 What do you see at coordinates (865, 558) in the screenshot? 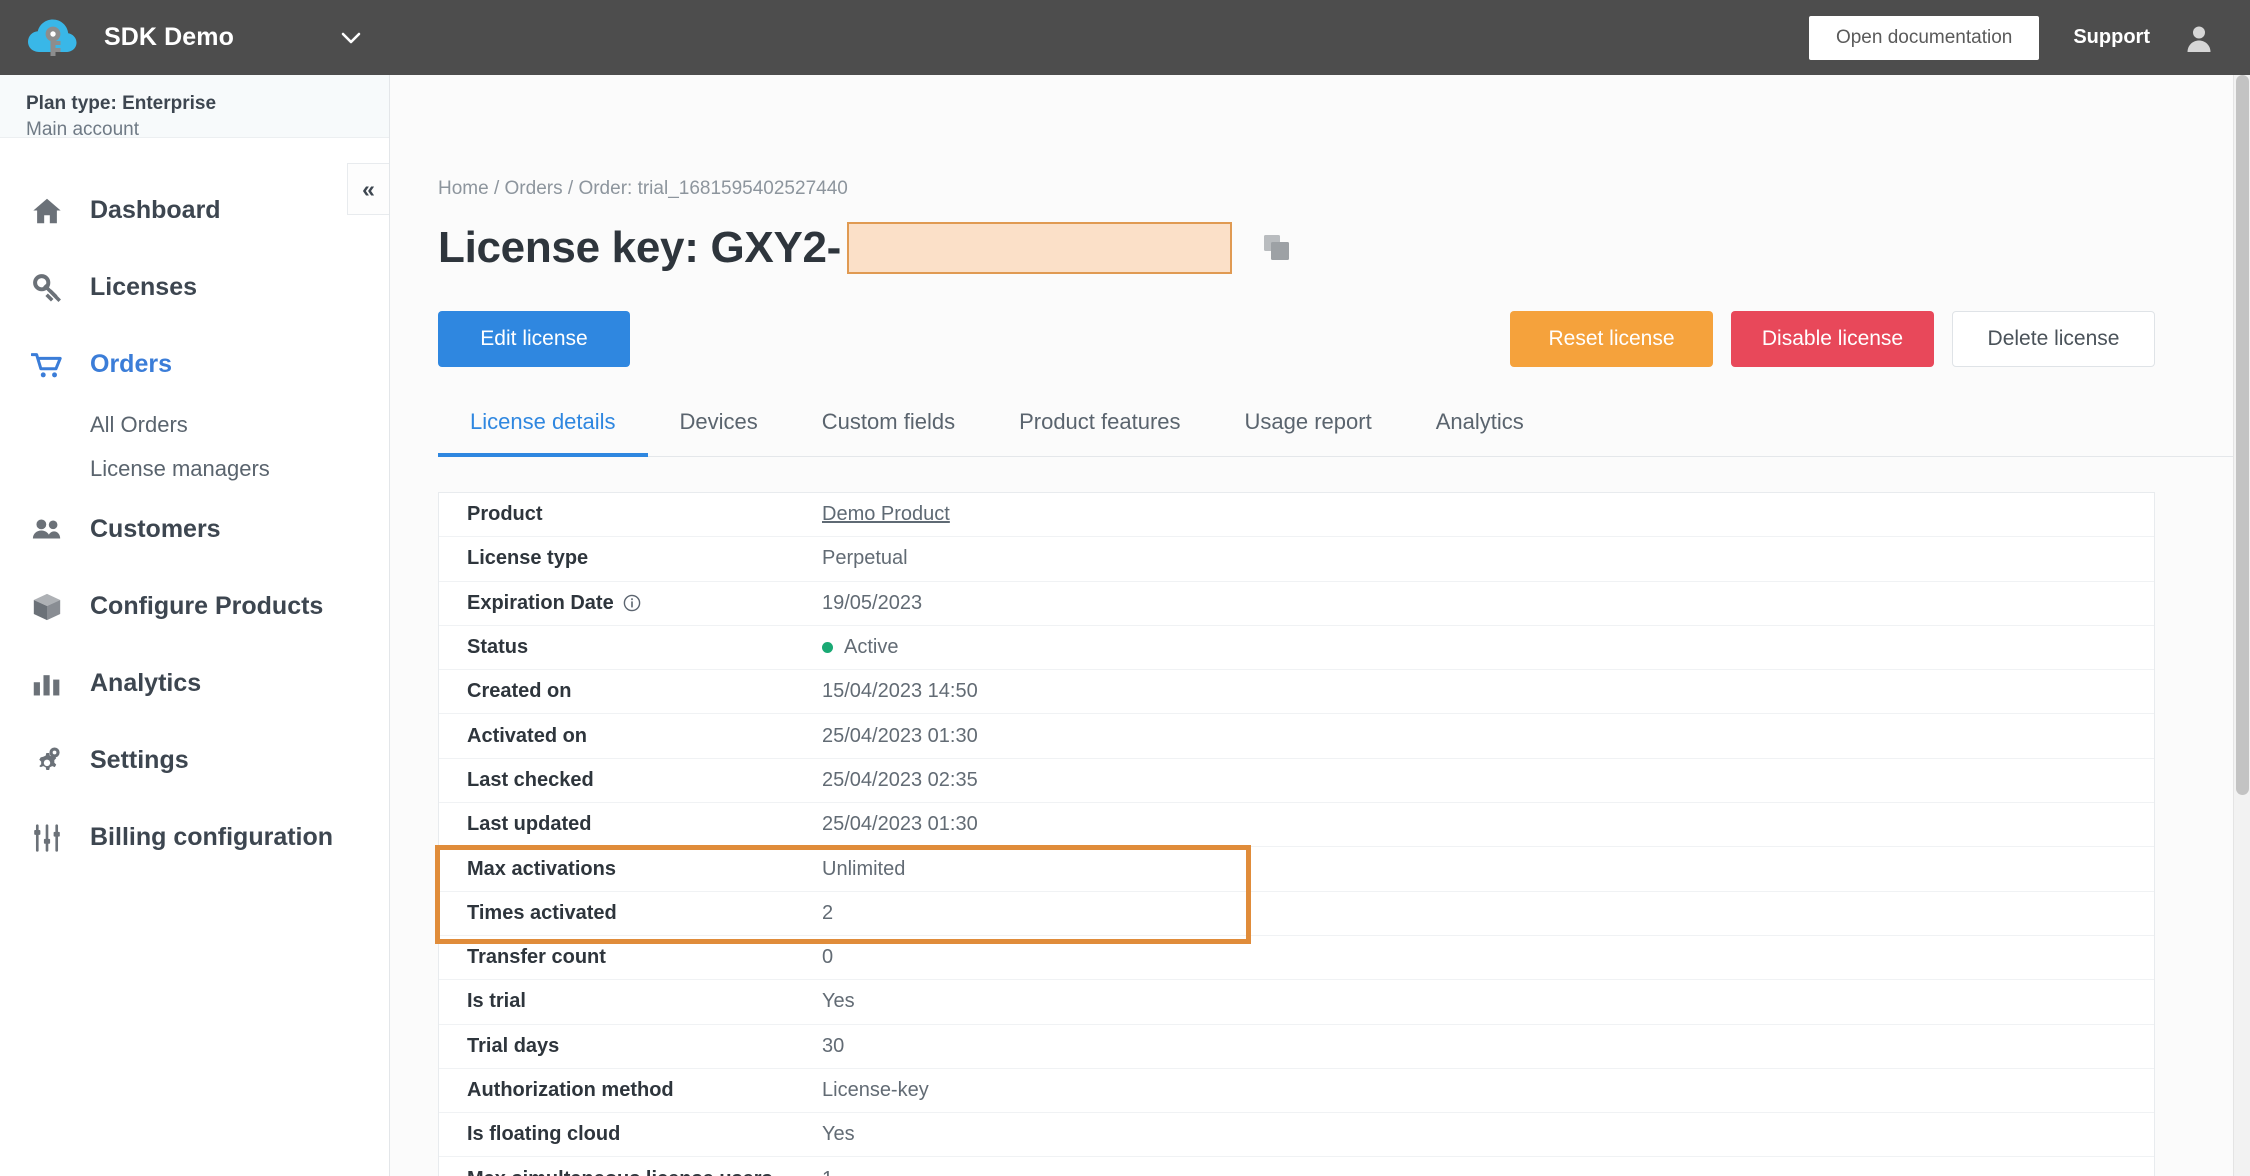
I see `row-value: Perpetual` at bounding box center [865, 558].